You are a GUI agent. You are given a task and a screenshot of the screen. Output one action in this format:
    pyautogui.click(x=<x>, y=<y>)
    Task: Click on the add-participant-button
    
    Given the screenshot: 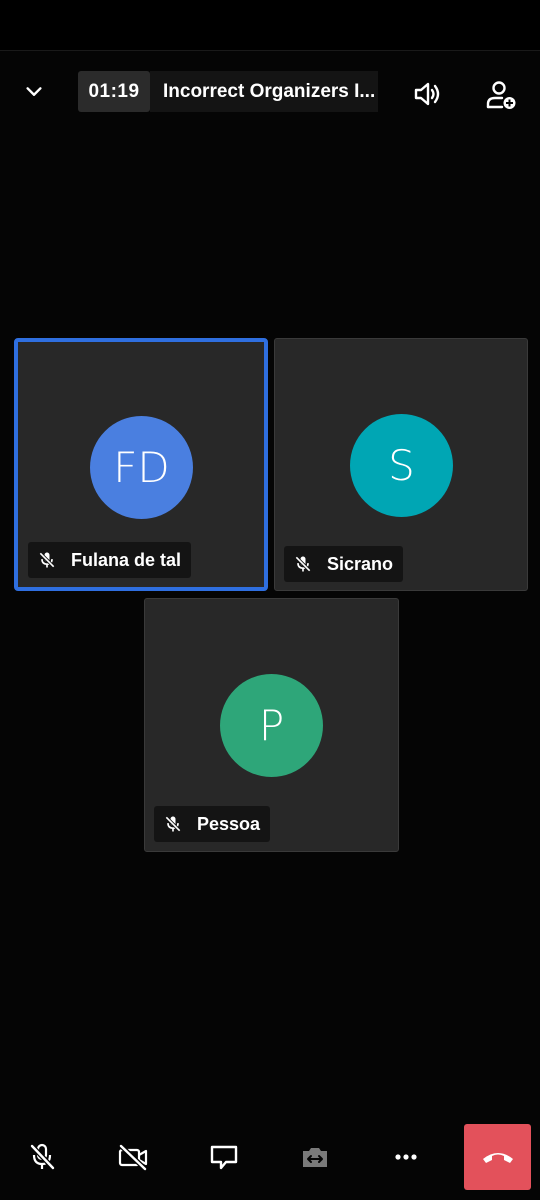 What is the action you would take?
    pyautogui.click(x=501, y=95)
    